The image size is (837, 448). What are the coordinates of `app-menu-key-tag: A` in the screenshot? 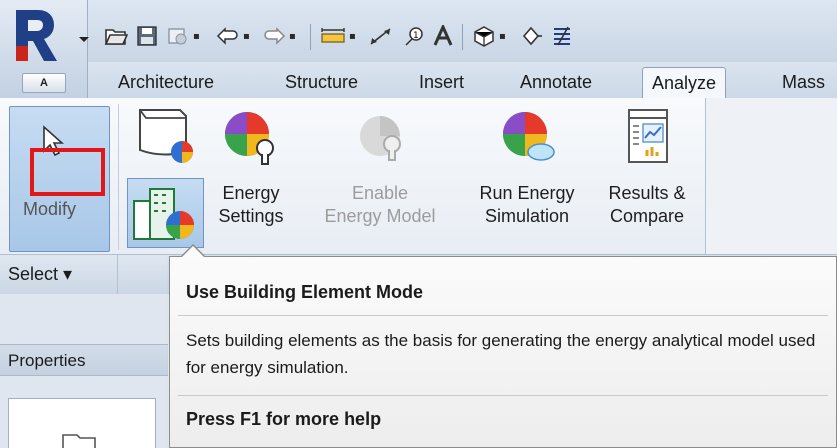 It's located at (44, 83).